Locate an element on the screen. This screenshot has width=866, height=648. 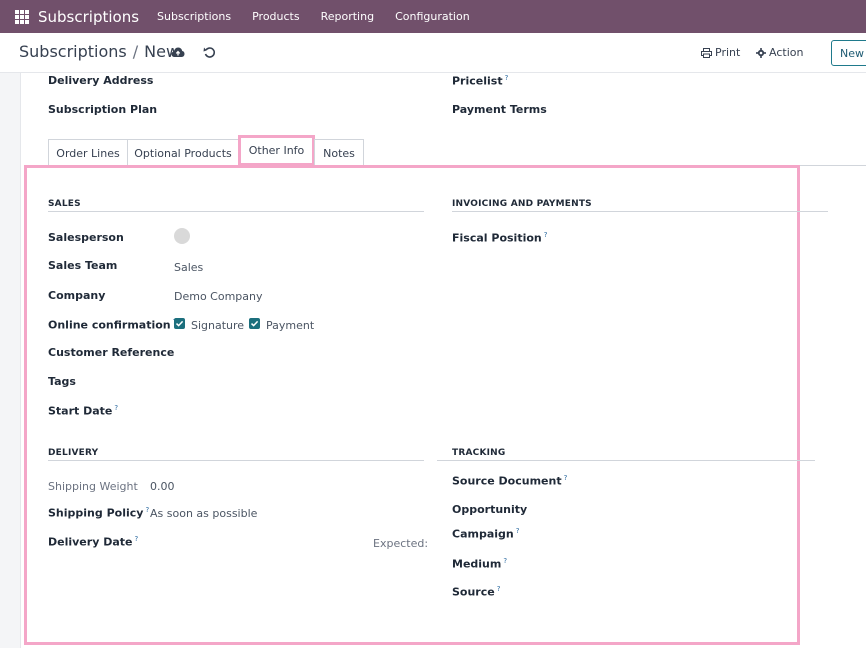
menu-products: Products is located at coordinates (276, 16).